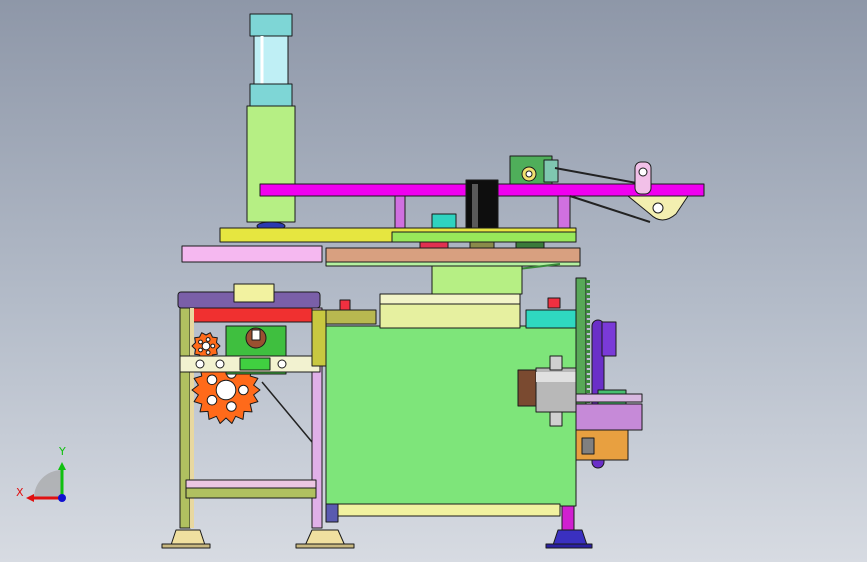 This screenshot has height=562, width=867. I want to click on z-axis-dot, so click(62, 498).